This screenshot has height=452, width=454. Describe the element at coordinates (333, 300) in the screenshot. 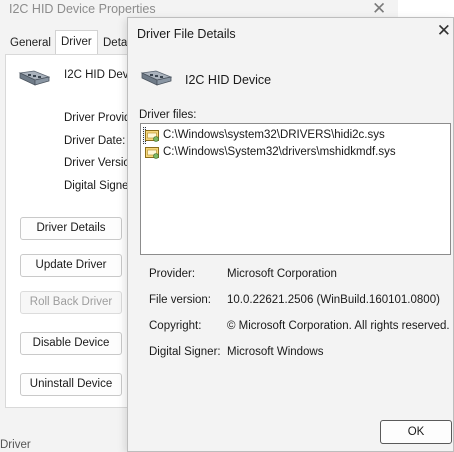

I see `file-version-value: 10.0.22621.2506 (WinBuild.160101.0800)` at that location.